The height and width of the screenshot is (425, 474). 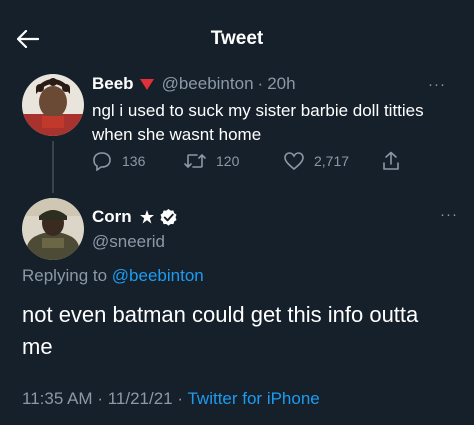 I want to click on tweet-time: 11:35 AM, so click(x=57, y=398).